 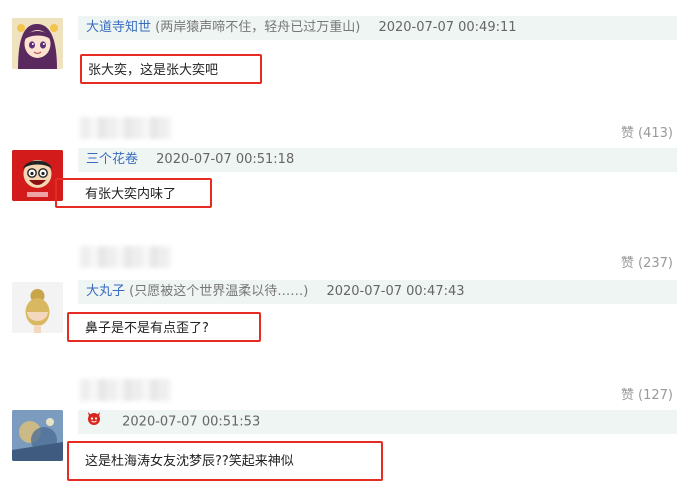 I want to click on like-button: 赞 (127), so click(x=647, y=393).